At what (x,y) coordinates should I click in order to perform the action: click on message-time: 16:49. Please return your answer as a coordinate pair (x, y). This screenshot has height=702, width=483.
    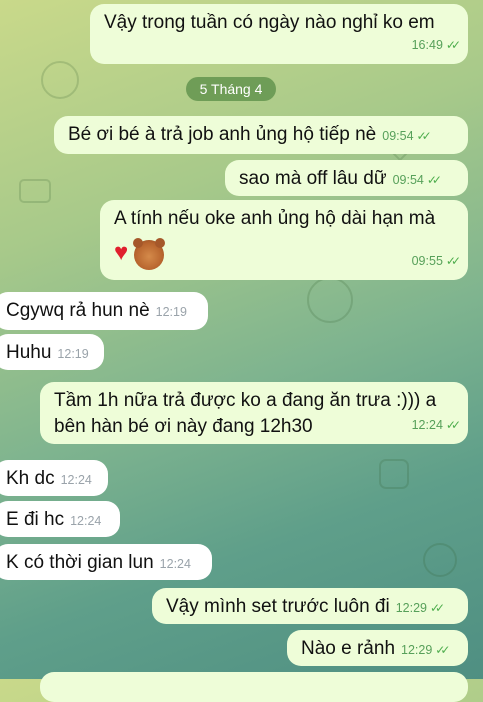
    Looking at the image, I should click on (427, 45).